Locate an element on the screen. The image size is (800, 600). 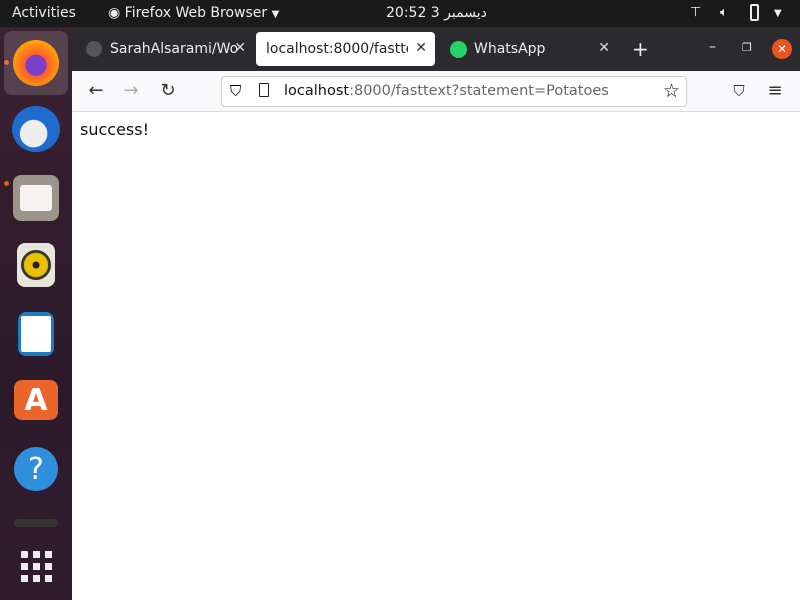
speaker-icon is located at coordinates (36, 265).